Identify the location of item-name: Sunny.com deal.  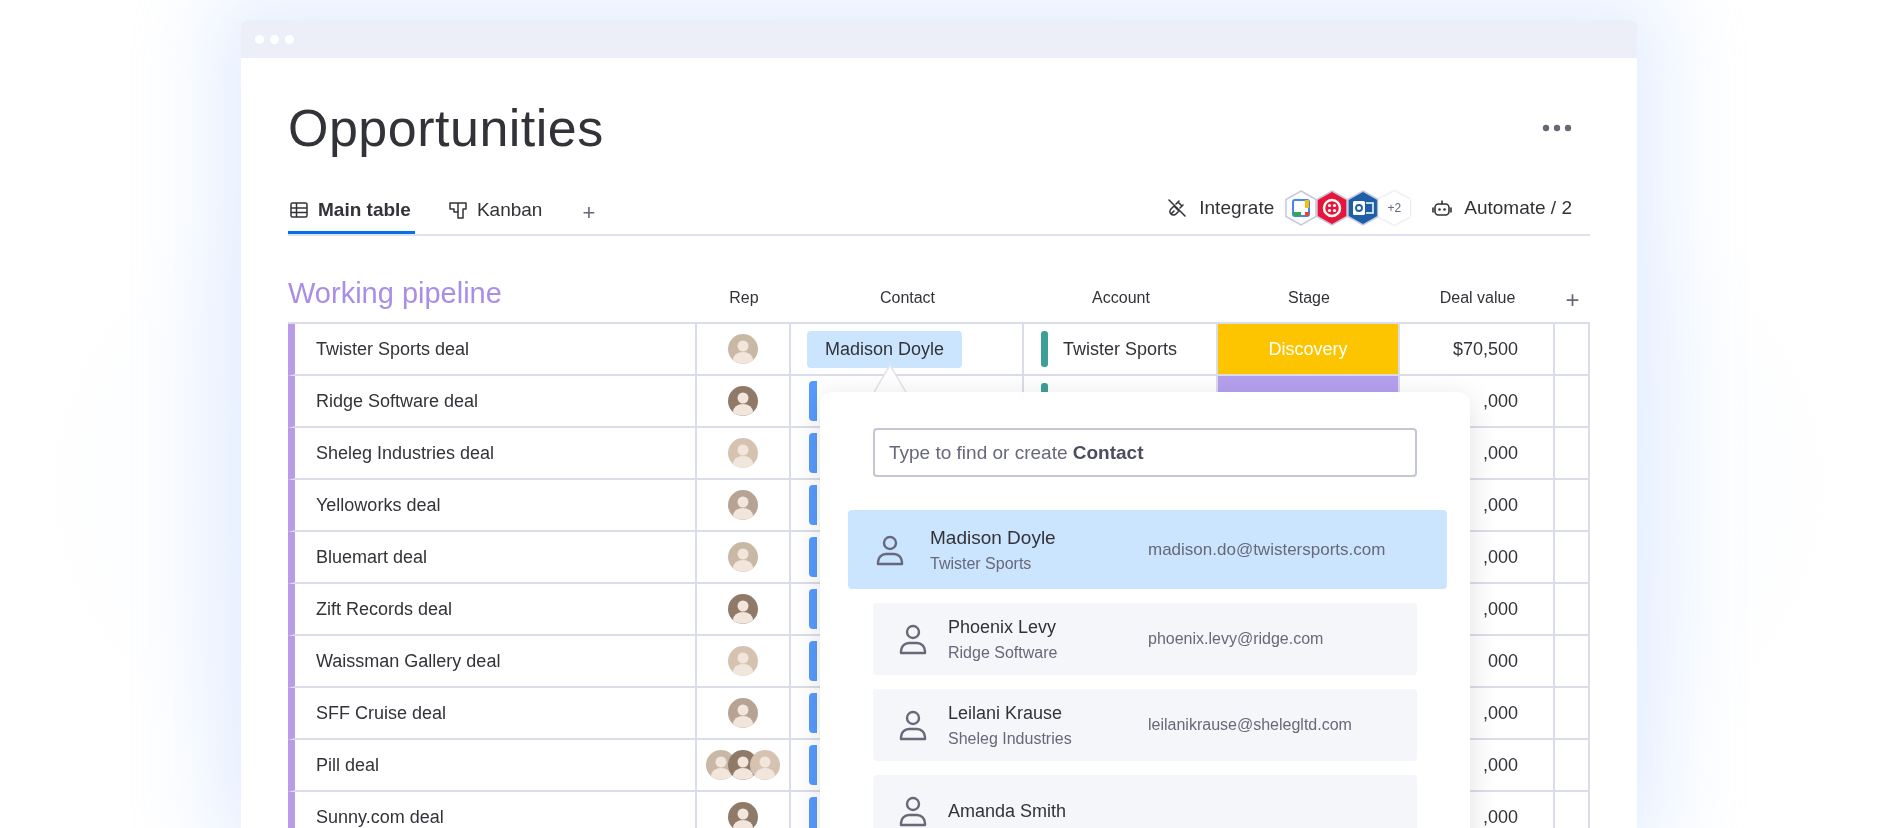
(492, 810).